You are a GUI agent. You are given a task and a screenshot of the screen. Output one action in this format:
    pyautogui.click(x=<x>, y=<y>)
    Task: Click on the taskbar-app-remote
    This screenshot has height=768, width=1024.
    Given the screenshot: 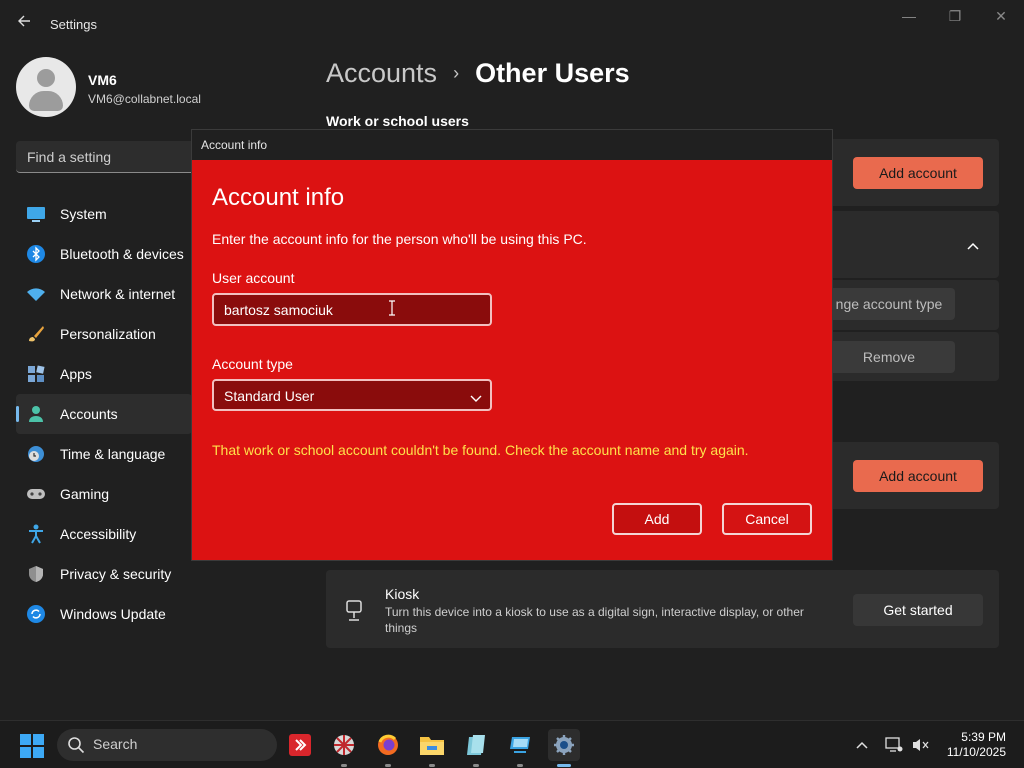 What is the action you would take?
    pyautogui.click(x=300, y=745)
    